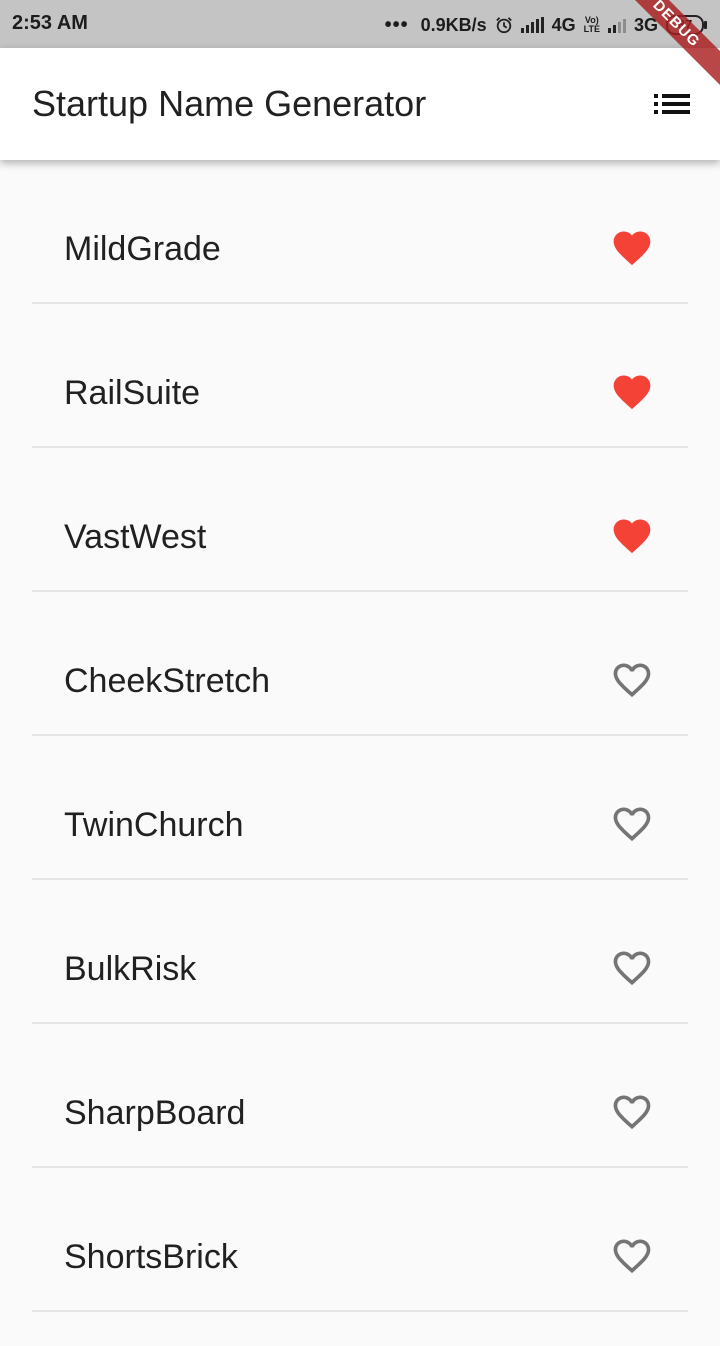 The image size is (720, 1346). I want to click on signal-strength-2-icon, so click(616, 25).